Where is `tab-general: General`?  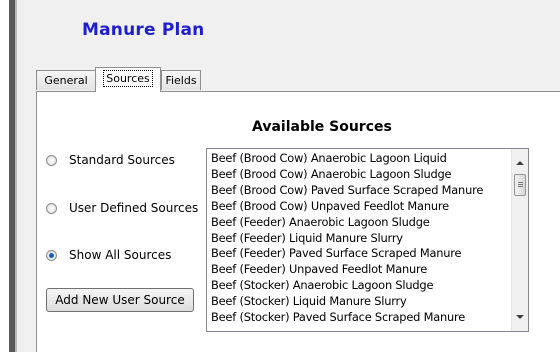
tab-general: General is located at coordinates (66, 80).